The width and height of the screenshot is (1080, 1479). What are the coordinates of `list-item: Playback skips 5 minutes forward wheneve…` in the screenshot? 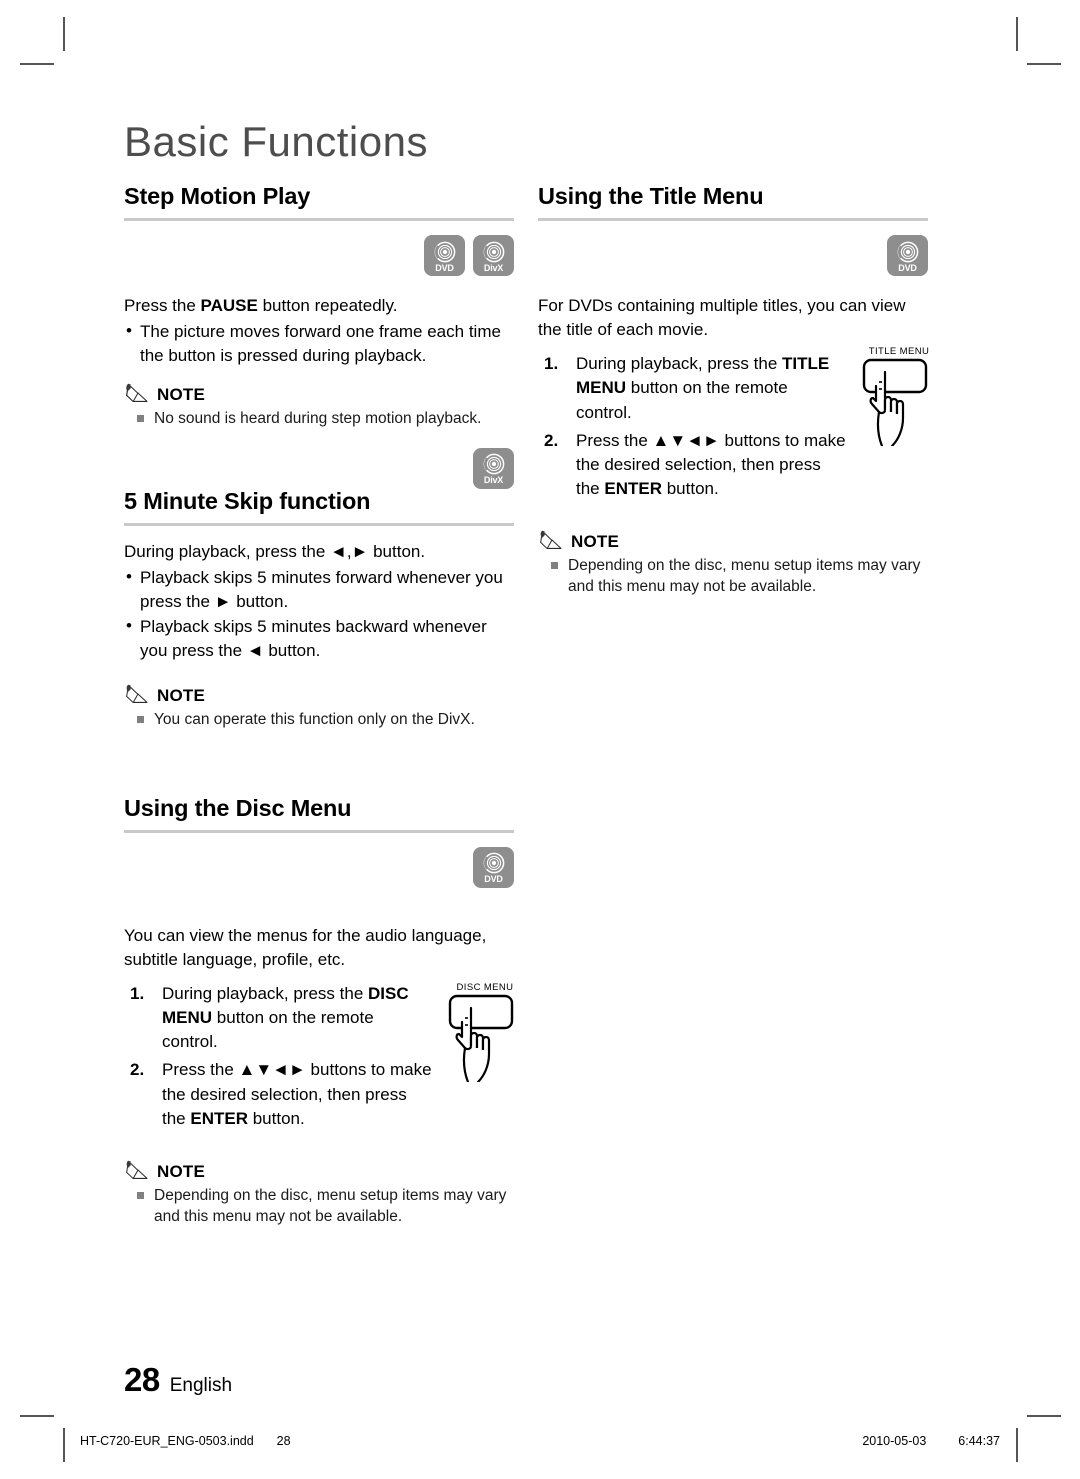 It's located at (319, 589).